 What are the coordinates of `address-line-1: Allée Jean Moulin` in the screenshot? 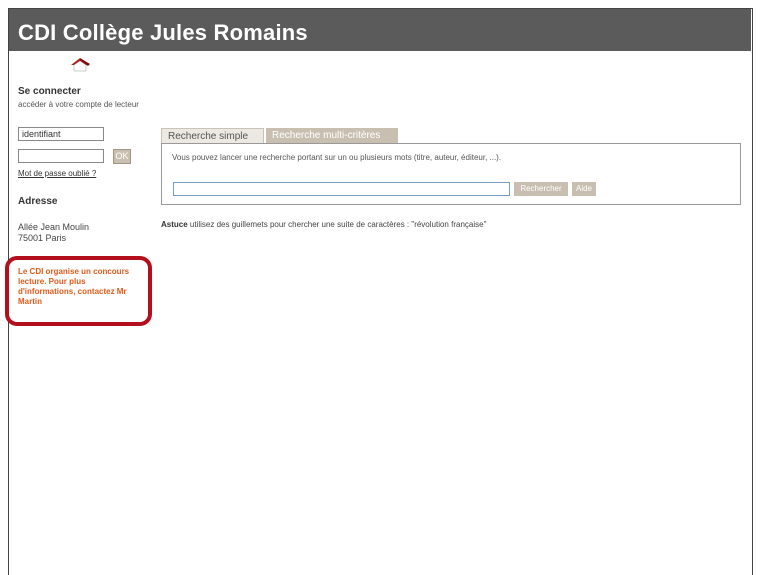 It's located at (54, 227).